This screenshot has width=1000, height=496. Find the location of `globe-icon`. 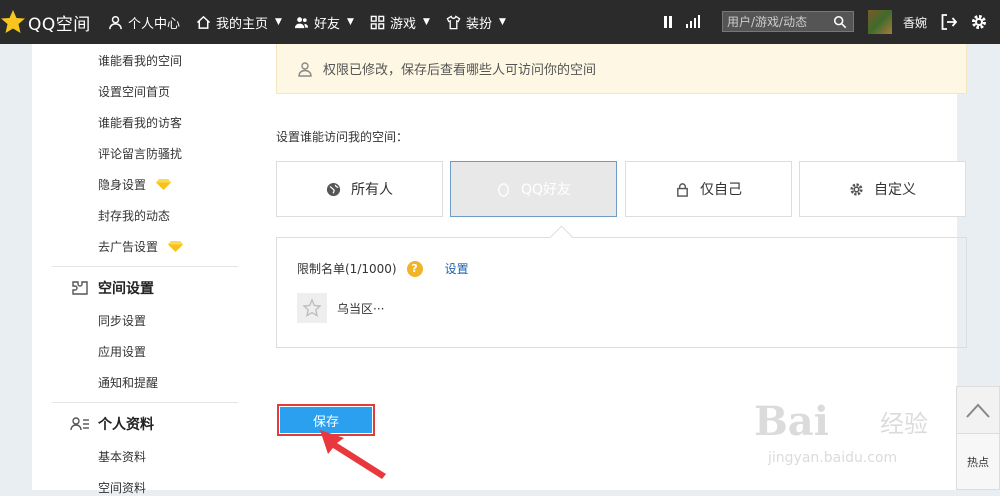

globe-icon is located at coordinates (333, 189).